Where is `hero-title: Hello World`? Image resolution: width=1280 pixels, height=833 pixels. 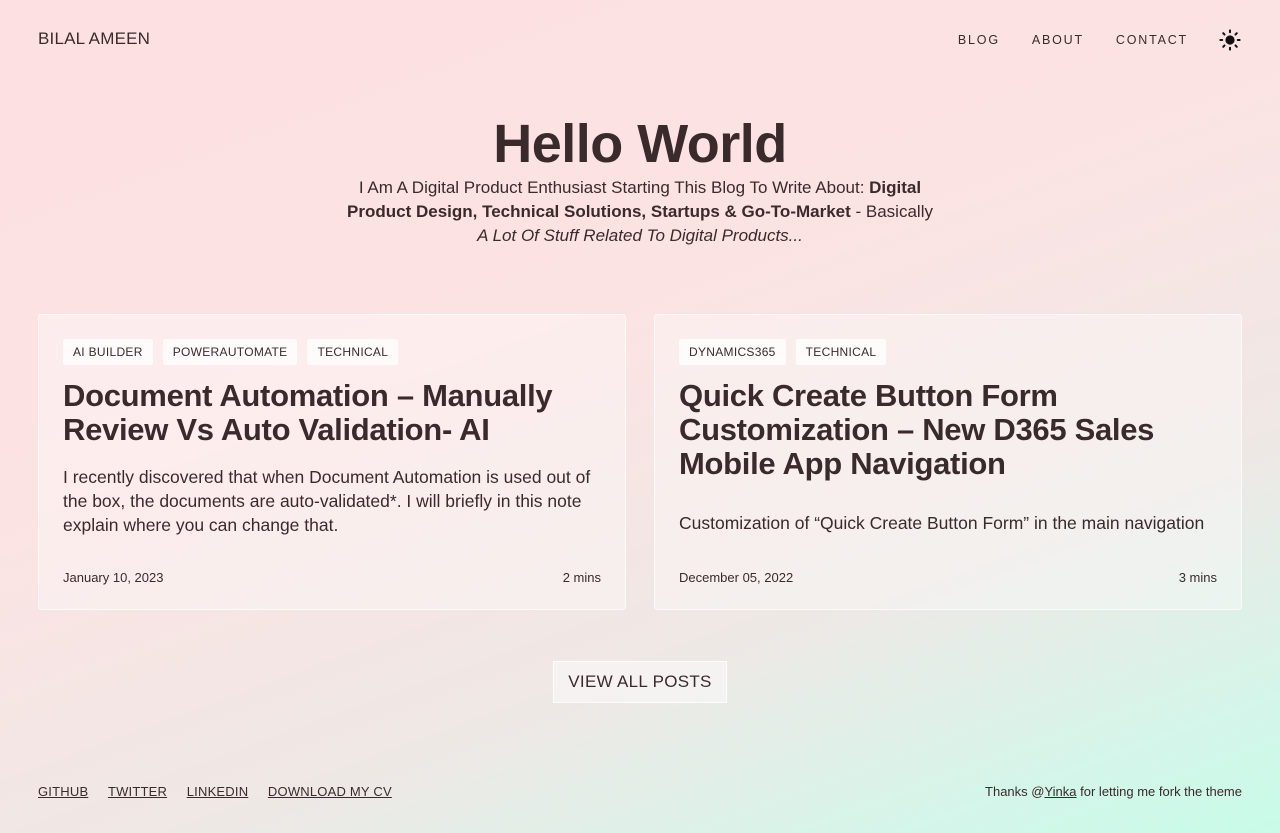 hero-title: Hello World is located at coordinates (640, 144).